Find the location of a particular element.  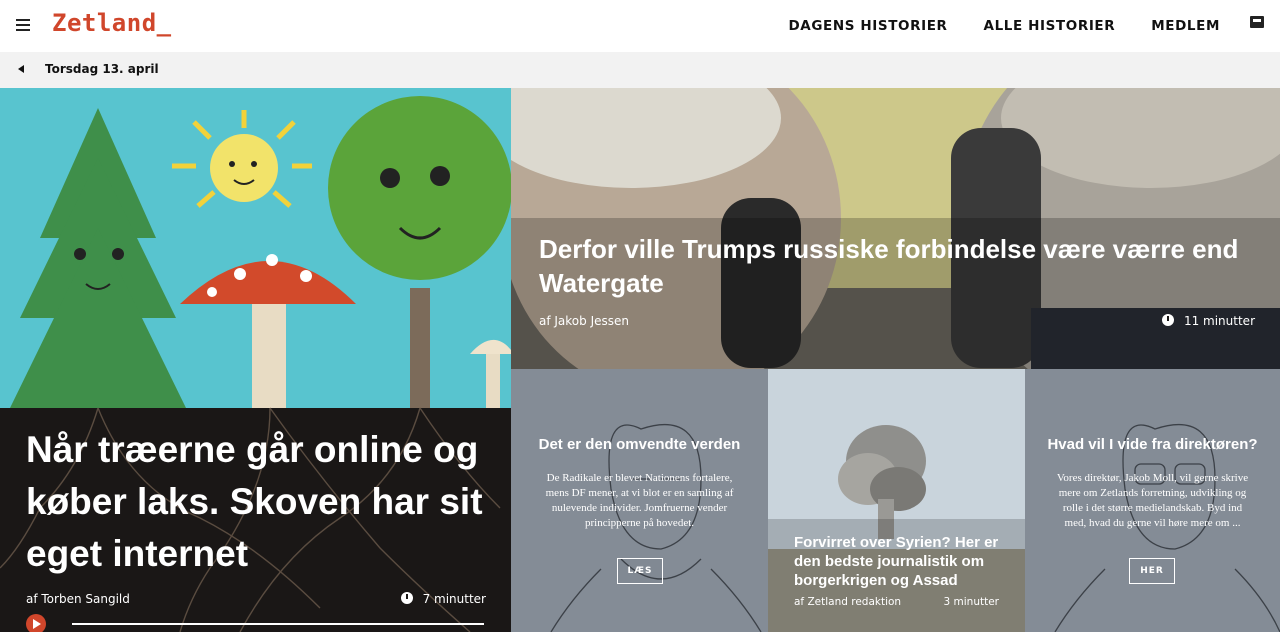

card-title: Hvad vil I vide fra direktøren? is located at coordinates (1152, 444).